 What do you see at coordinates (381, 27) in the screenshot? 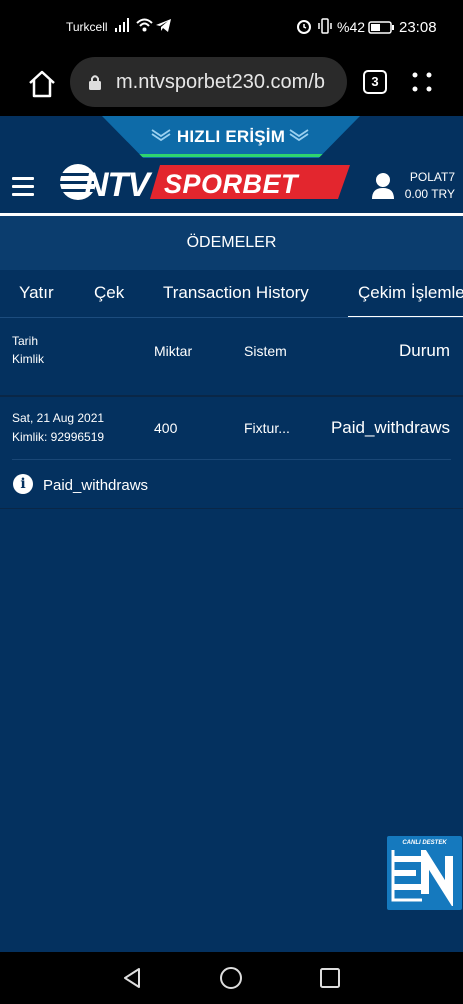
I see `battery-icon` at bounding box center [381, 27].